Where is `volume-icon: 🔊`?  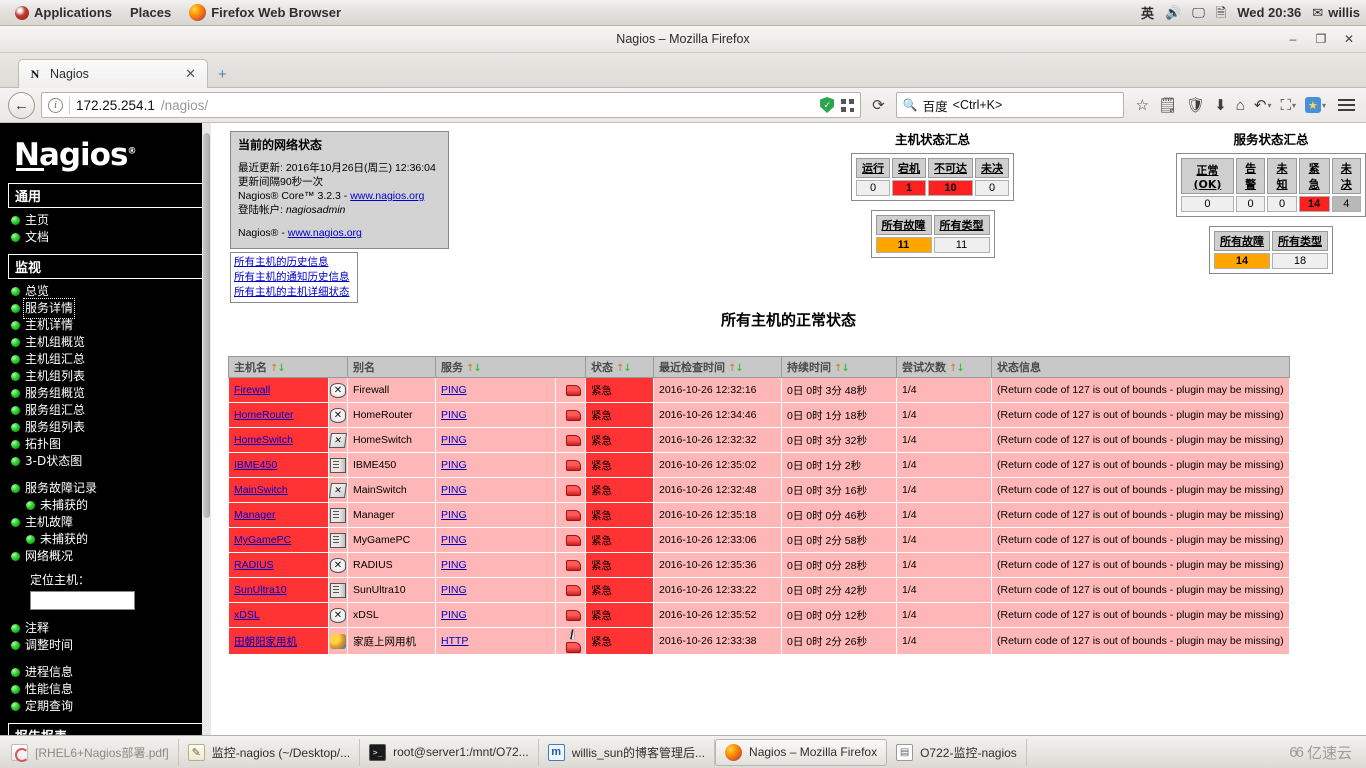
volume-icon: 🔊 is located at coordinates (1173, 12).